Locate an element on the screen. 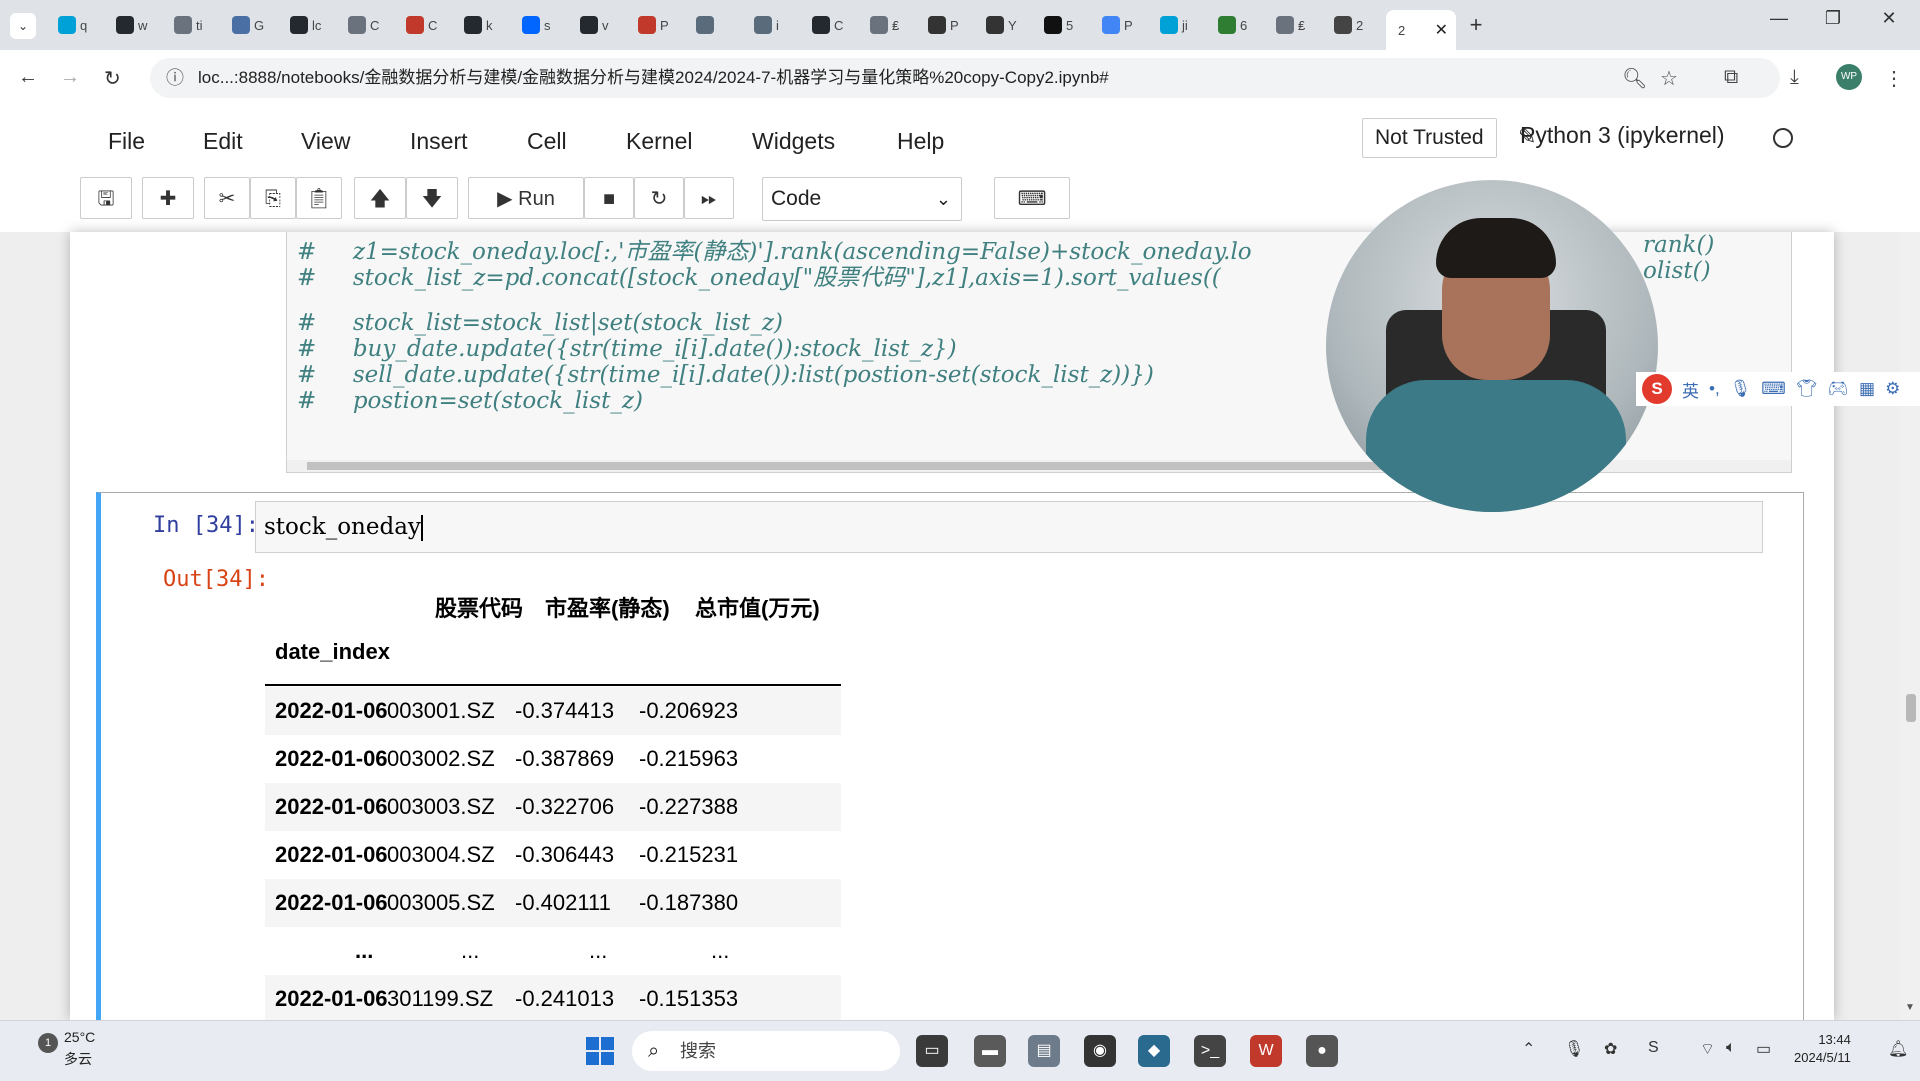 The image size is (1920, 1081). skin-icon: 👕︎ is located at coordinates (1807, 389).